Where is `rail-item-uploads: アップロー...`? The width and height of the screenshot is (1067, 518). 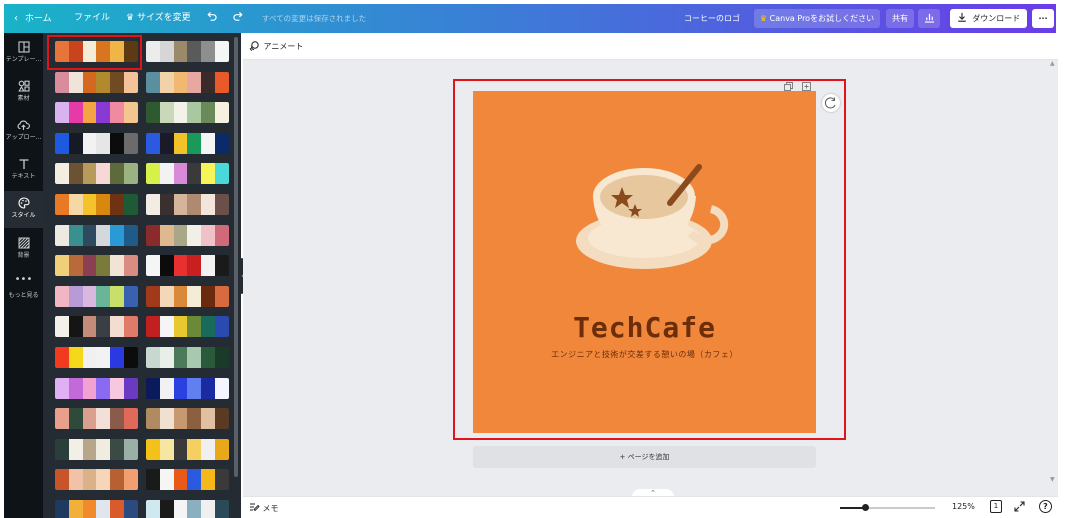 rail-item-uploads: アップロー... is located at coordinates (23, 131).